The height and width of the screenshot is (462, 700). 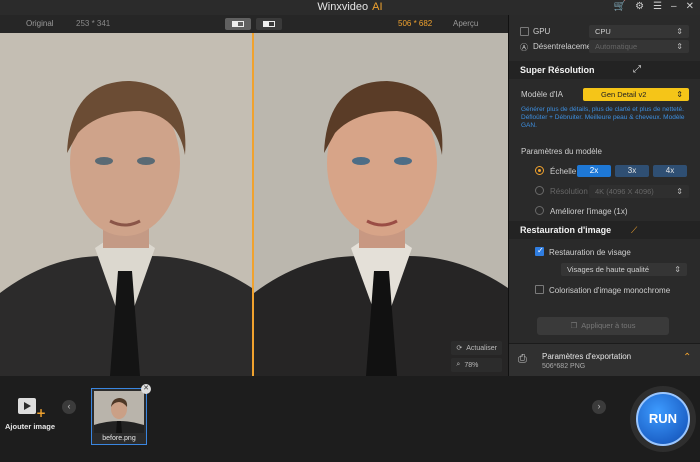 I want to click on export-settings: ⎙ Paramètres d'exportation 506*682 PNG ⌃, so click(x=604, y=359).